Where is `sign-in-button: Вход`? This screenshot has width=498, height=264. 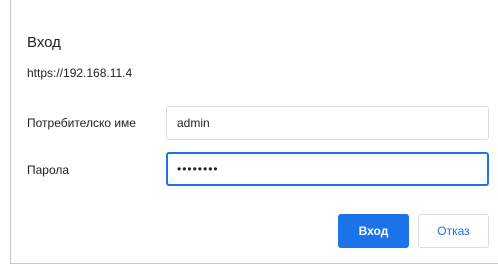 sign-in-button: Вход is located at coordinates (373, 231).